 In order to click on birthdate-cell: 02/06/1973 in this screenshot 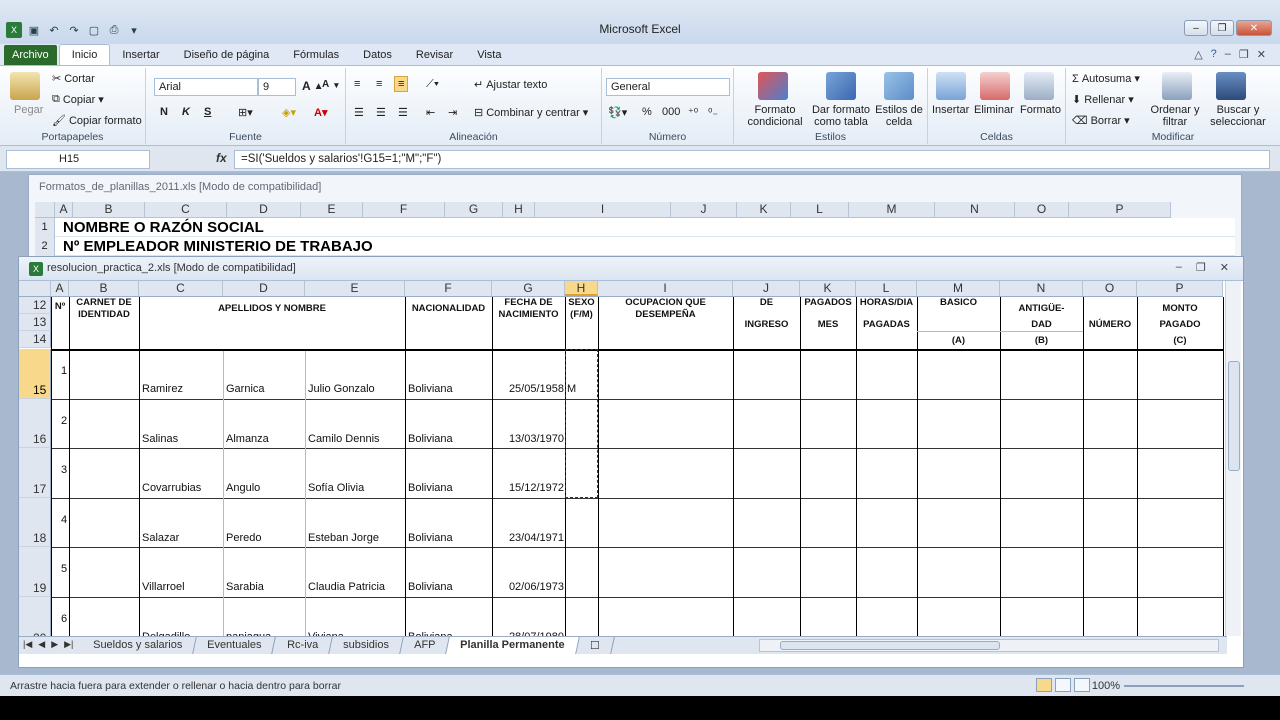, I will do `click(528, 587)`.